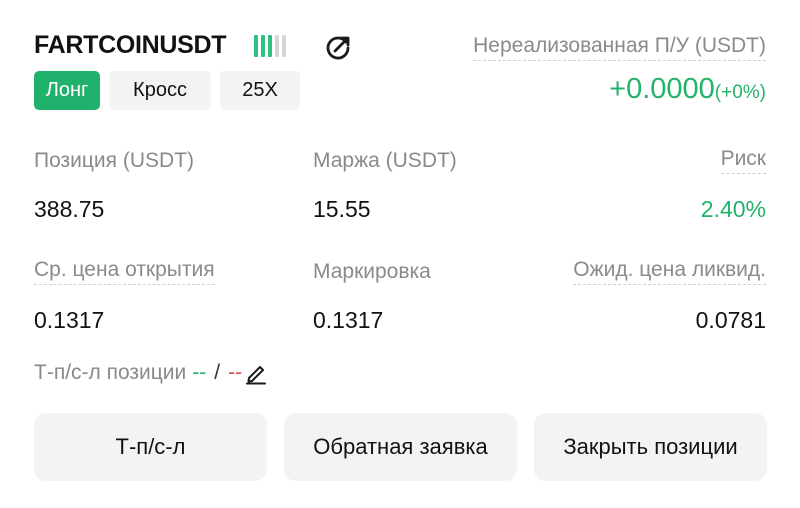 Image resolution: width=800 pixels, height=508 pixels. What do you see at coordinates (150, 447) in the screenshot?
I see `tpsl-button: Т-п/с-л` at bounding box center [150, 447].